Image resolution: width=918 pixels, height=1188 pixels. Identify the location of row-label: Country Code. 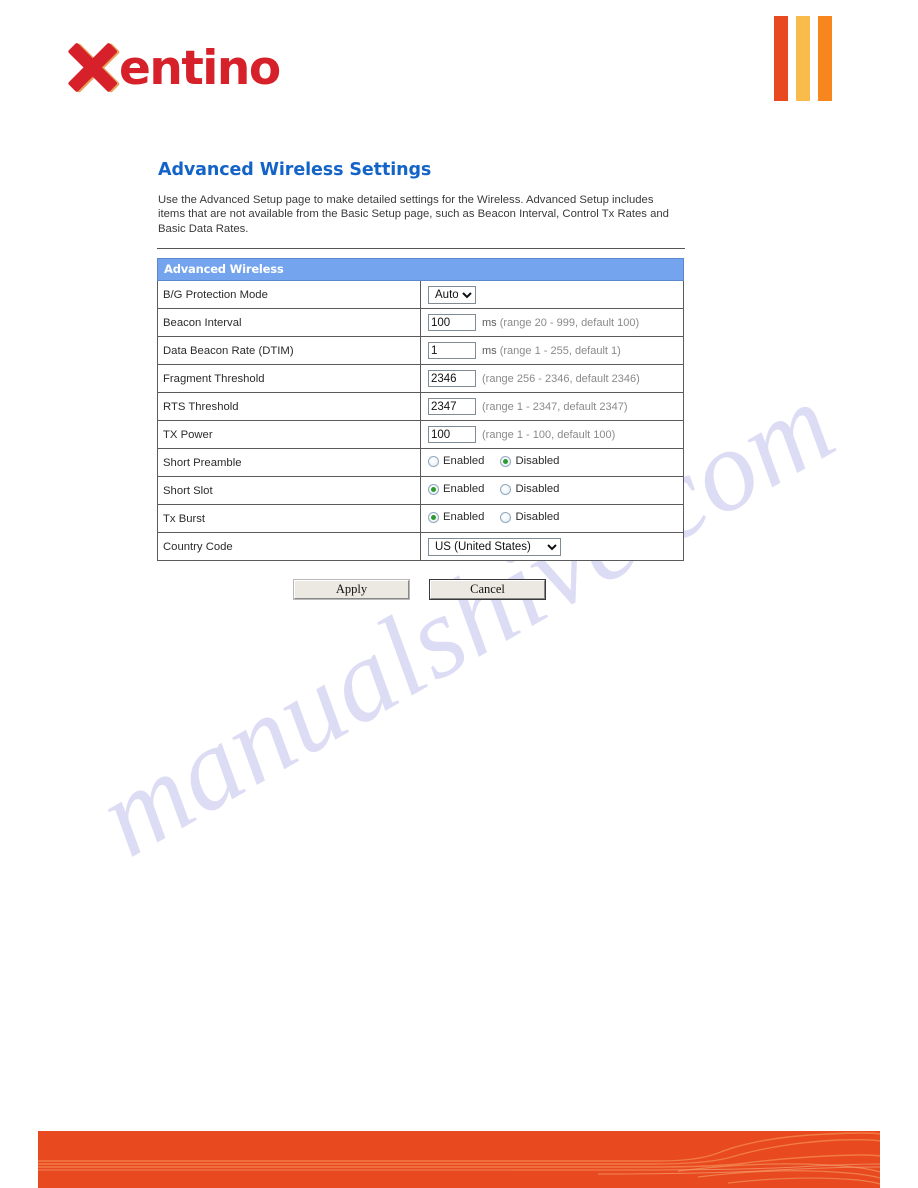
(289, 547).